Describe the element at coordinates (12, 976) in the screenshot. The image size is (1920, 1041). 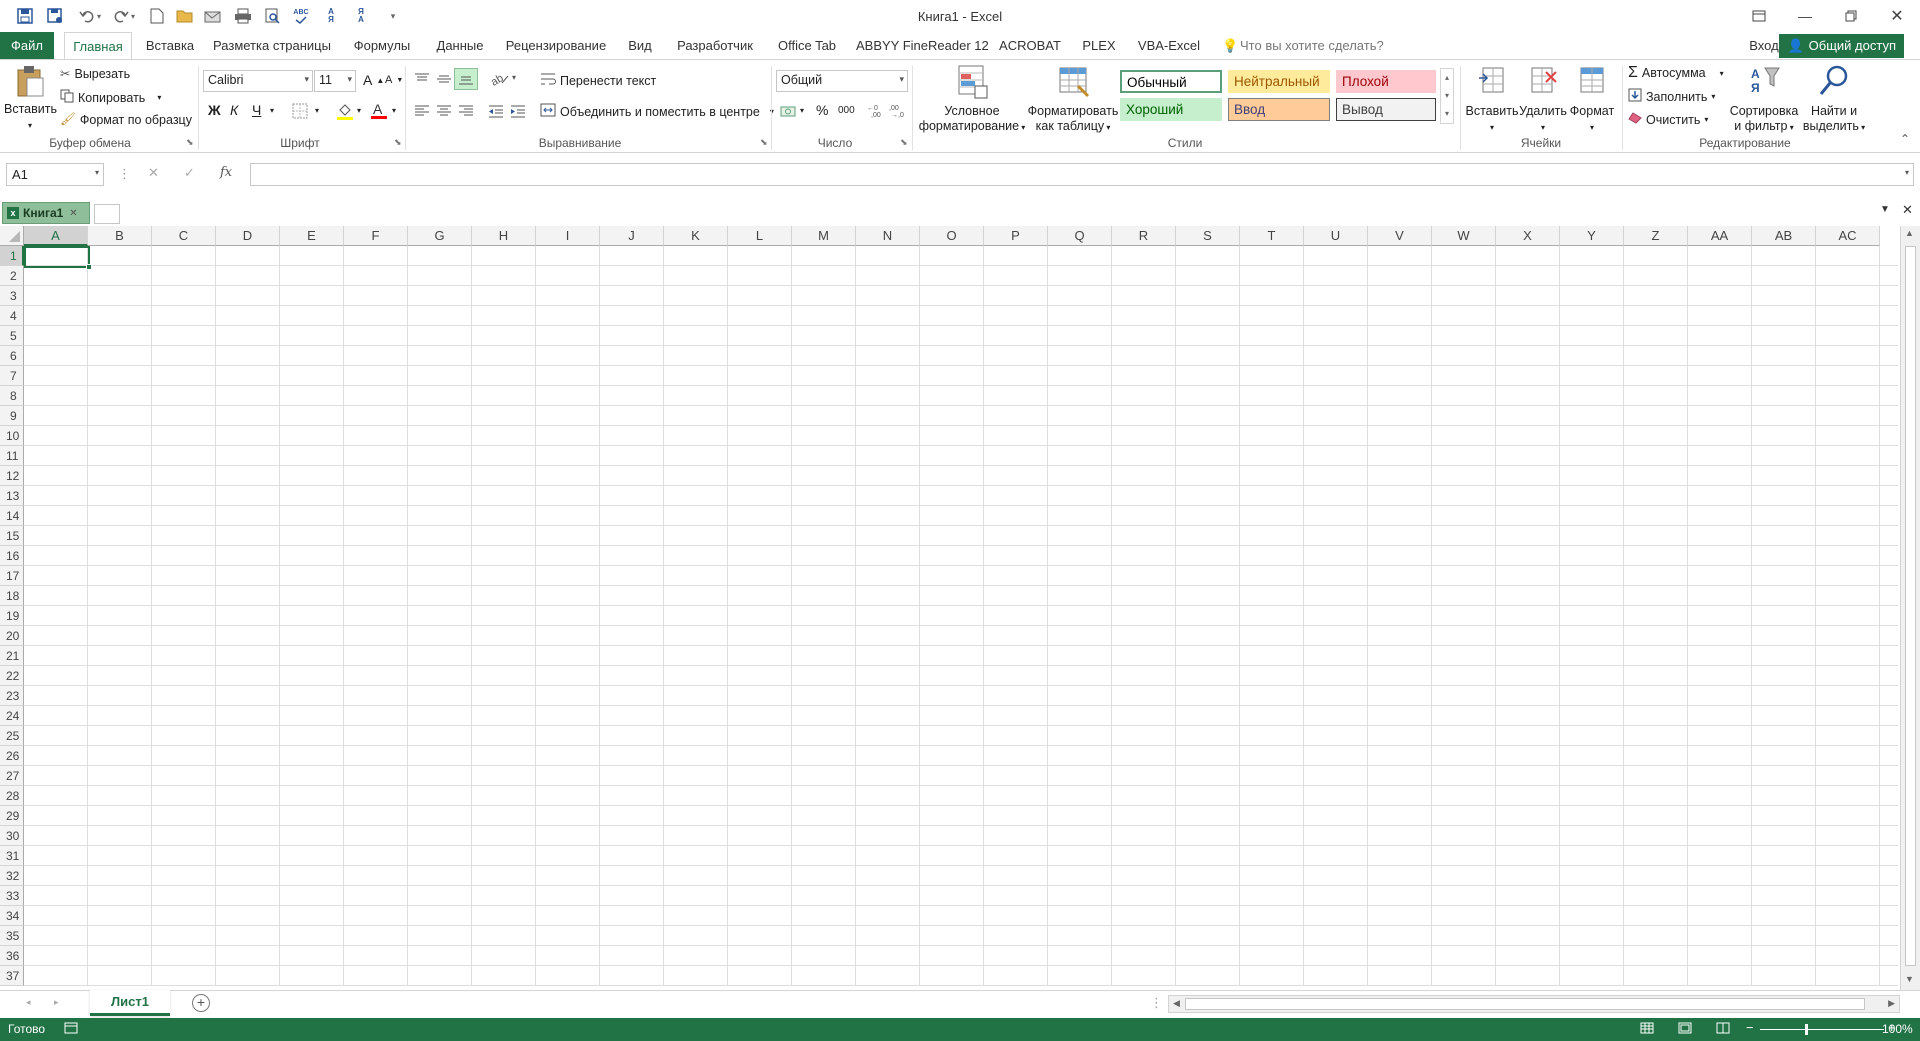
I see `row-header: 37` at that location.